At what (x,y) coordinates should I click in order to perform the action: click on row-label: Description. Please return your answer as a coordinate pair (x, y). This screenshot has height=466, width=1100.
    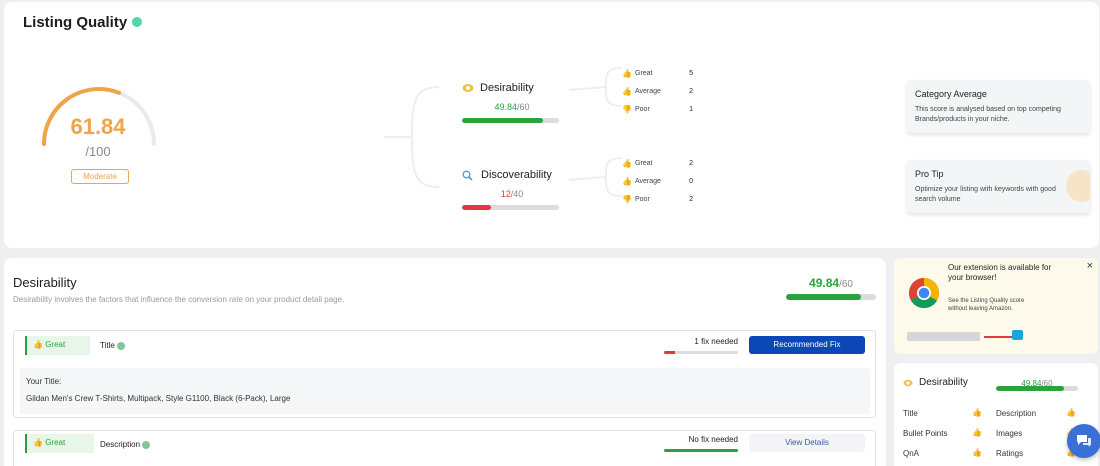
    Looking at the image, I should click on (125, 444).